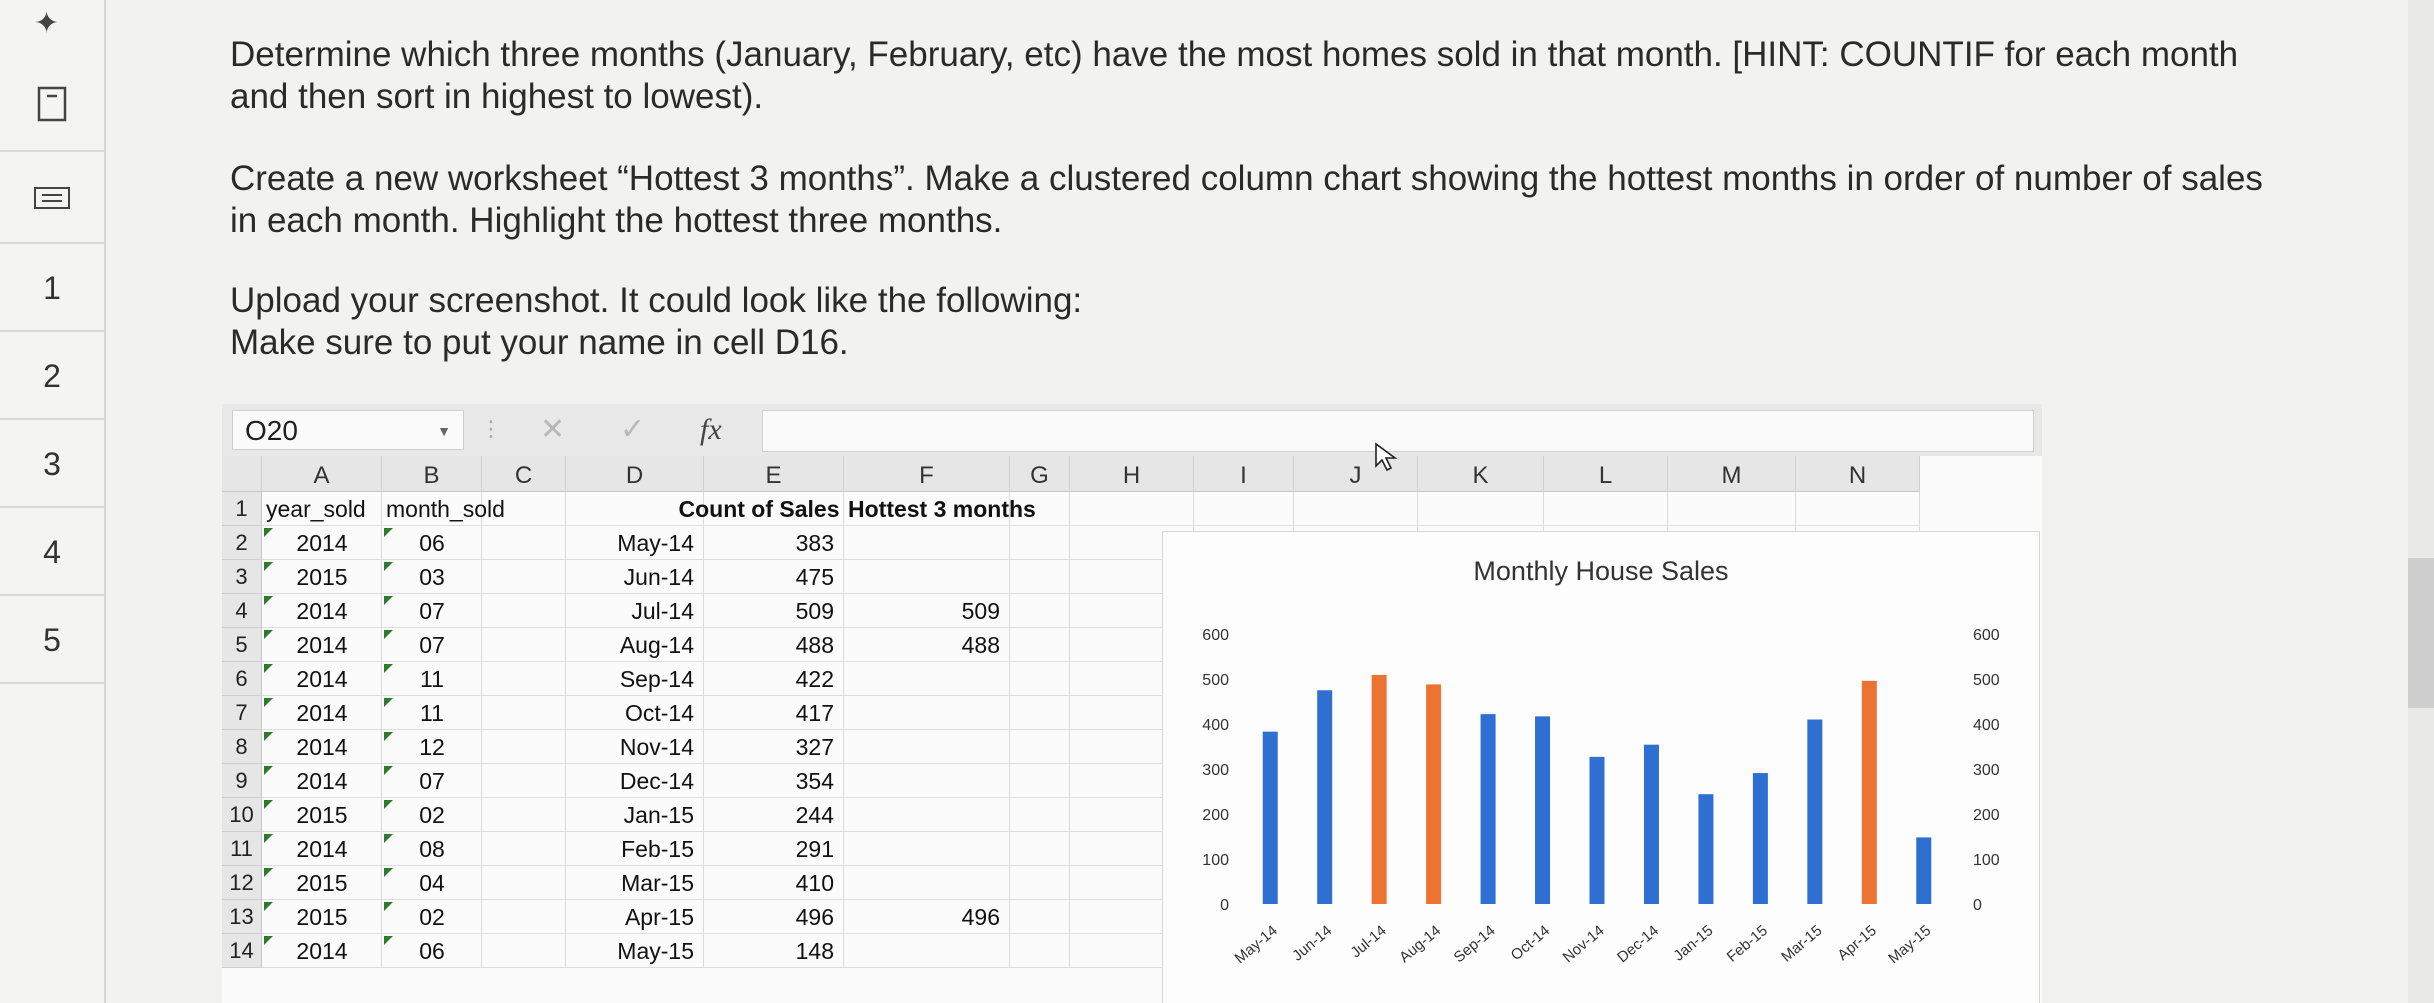 This screenshot has width=2434, height=1003. What do you see at coordinates (774, 645) in the screenshot?
I see `cell-e5: 488` at bounding box center [774, 645].